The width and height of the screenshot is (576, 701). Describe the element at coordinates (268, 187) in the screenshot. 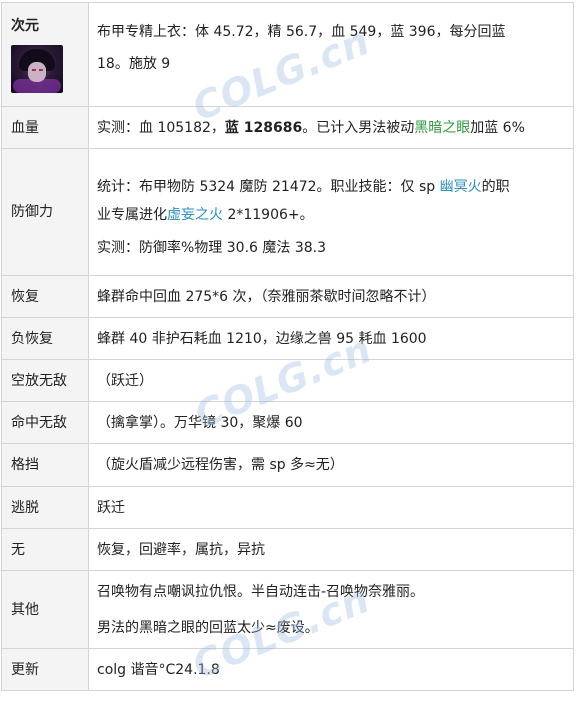

I see `content-text: 统计：布甲物防 5324 魔防 21472。职业技能：仅 sp` at that location.